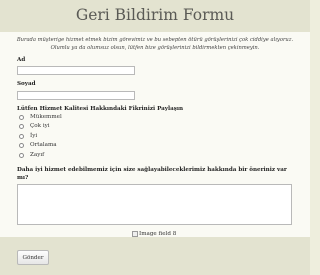 This screenshot has width=320, height=275. Describe the element at coordinates (28, 136) in the screenshot. I see `rating-option-iyi: İyi` at that location.